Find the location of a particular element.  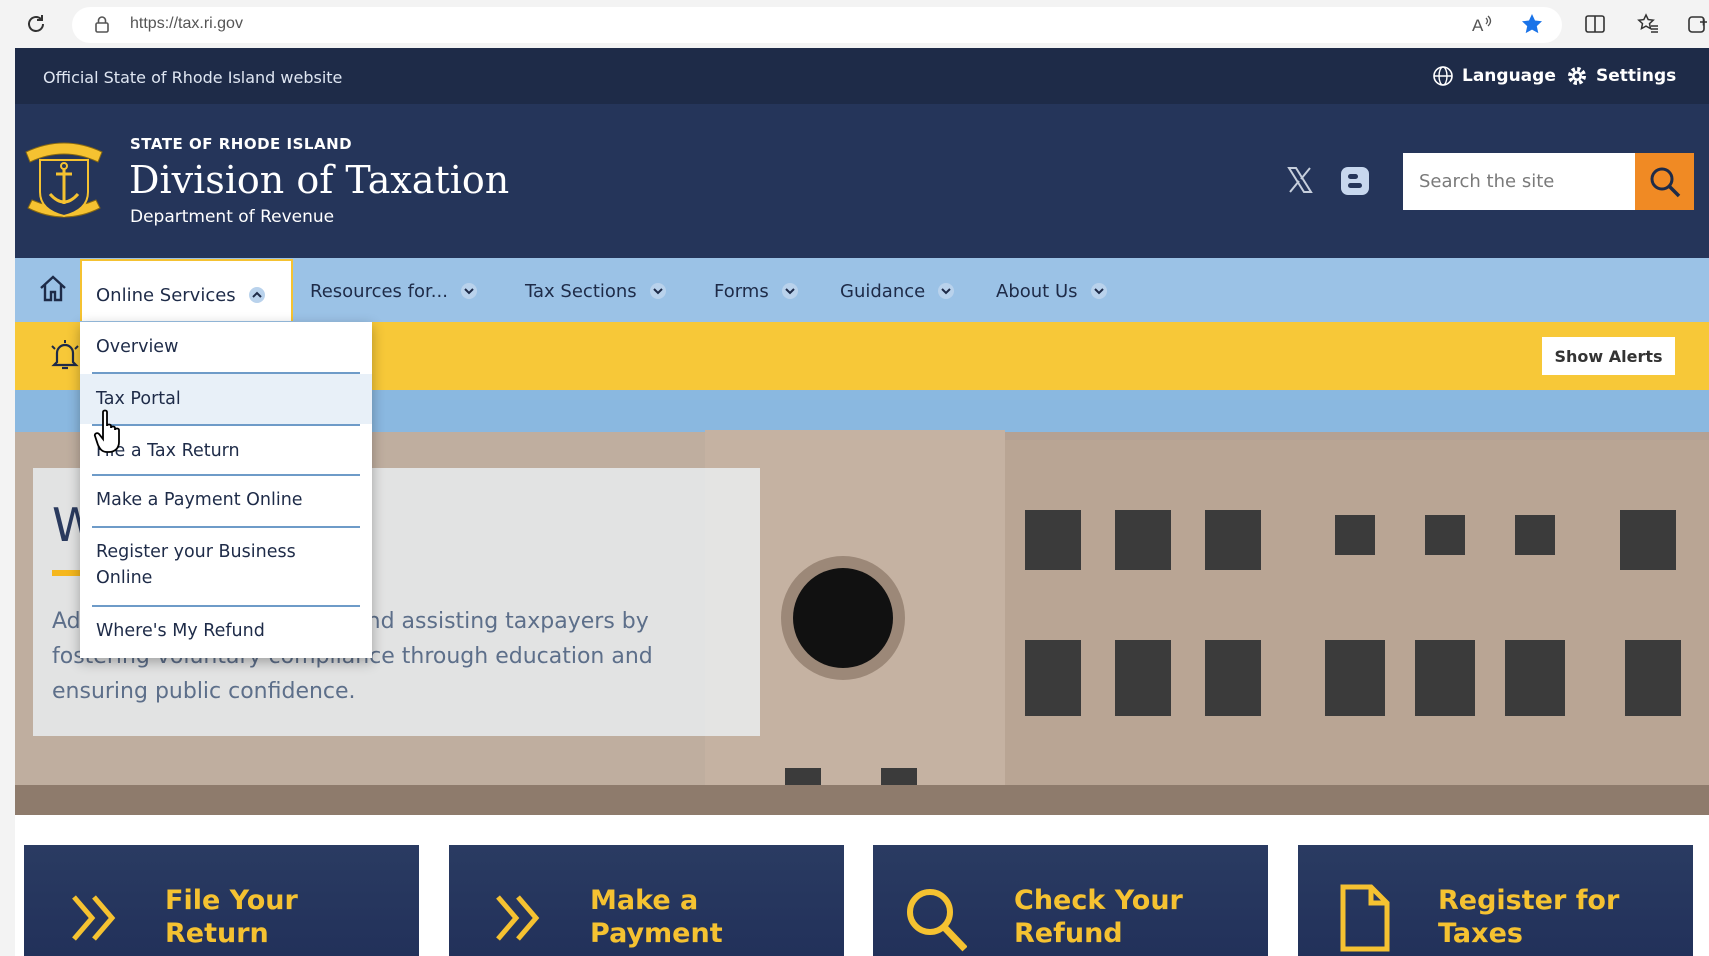

state-name: STATE OF RHODE ISLAND is located at coordinates (241, 144).